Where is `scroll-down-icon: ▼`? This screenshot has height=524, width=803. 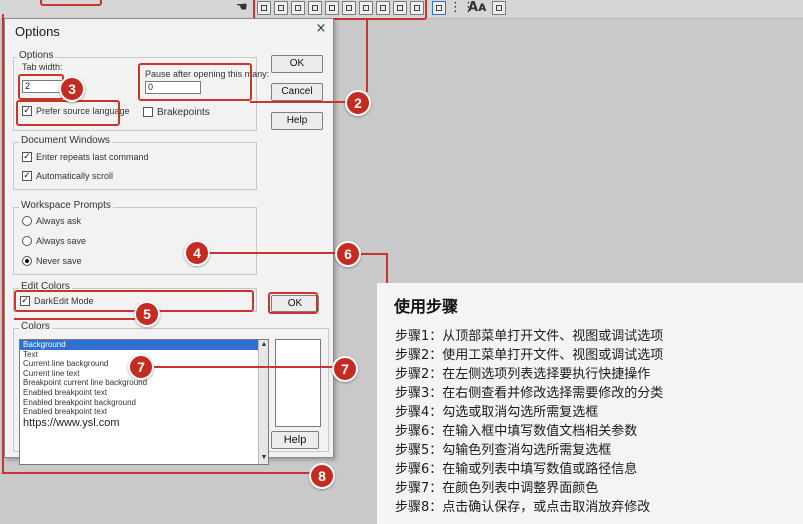
scroll-down-icon: ▼ is located at coordinates (264, 458).